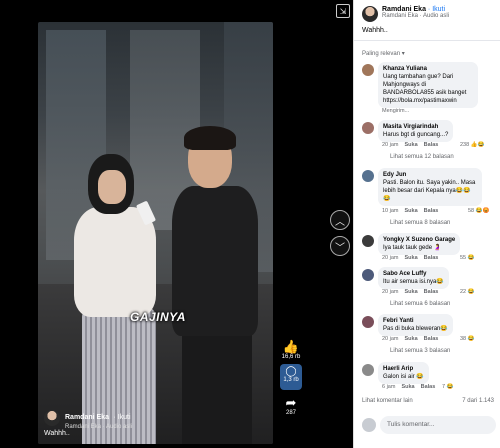 The height and width of the screenshot is (448, 500). What do you see at coordinates (415, 321) in the screenshot?
I see `commenter-name: Febri Yanti` at bounding box center [415, 321].